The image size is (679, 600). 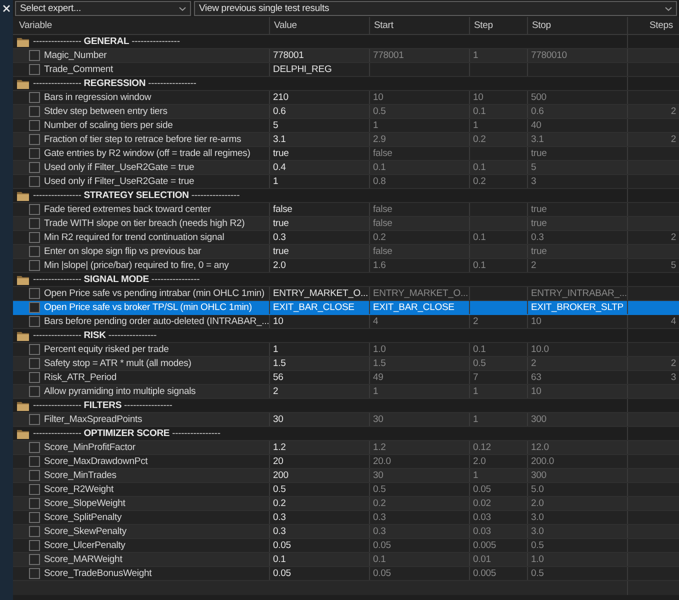 What do you see at coordinates (346, 168) in the screenshot?
I see `parameter-row: Used only if Filter_UseR2Gate = true 0.4 0.1 0.1 5` at bounding box center [346, 168].